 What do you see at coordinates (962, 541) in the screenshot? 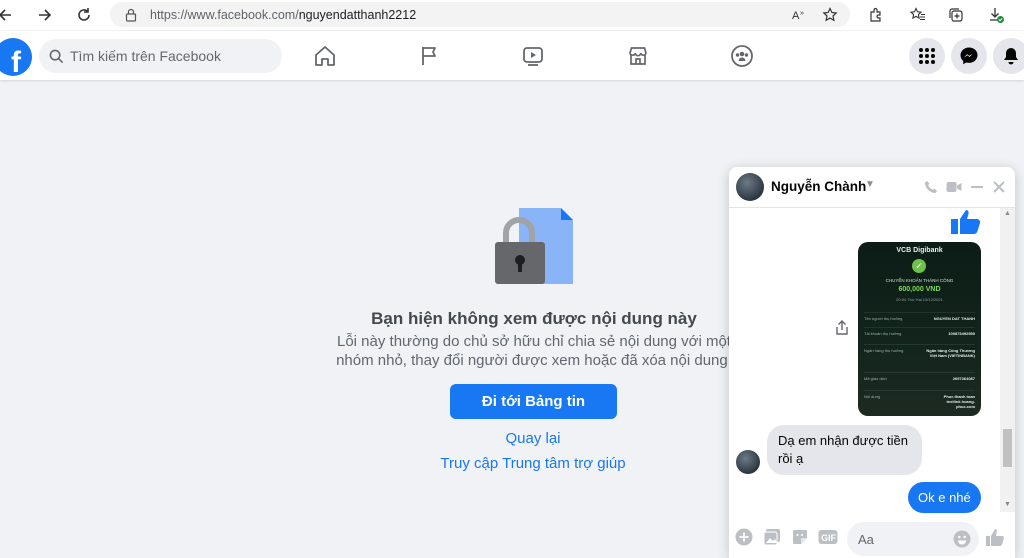
I see `emoji-icon` at bounding box center [962, 541].